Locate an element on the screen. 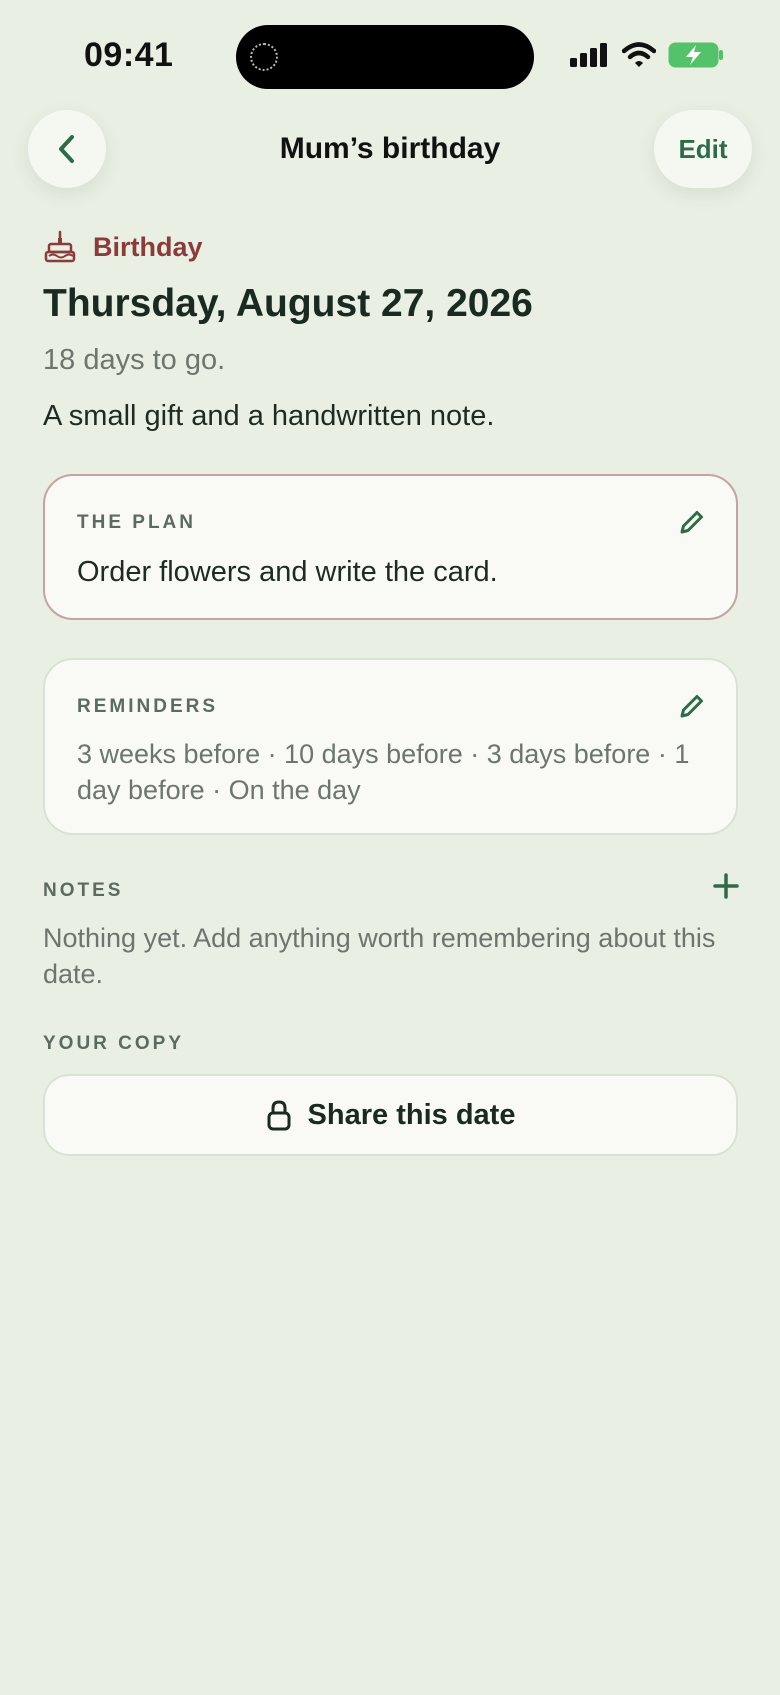 Image resolution: width=780 pixels, height=1695 pixels. share-button: Share this date is located at coordinates (390, 1115).